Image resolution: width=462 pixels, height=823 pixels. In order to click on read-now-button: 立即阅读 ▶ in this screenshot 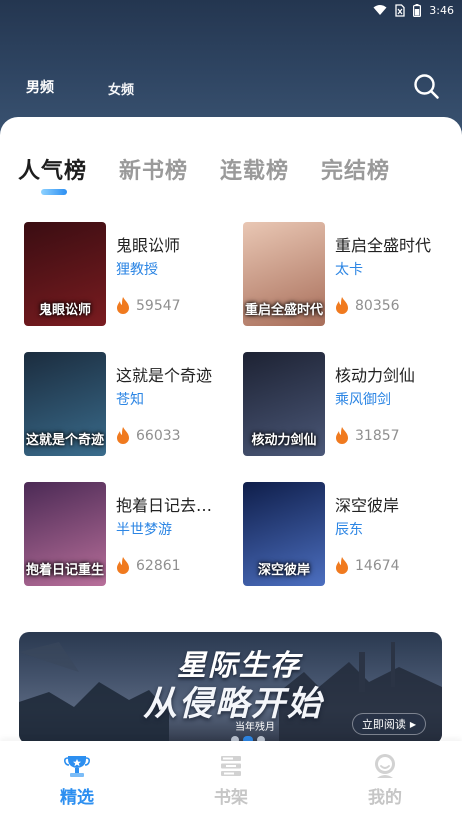, I will do `click(389, 724)`.